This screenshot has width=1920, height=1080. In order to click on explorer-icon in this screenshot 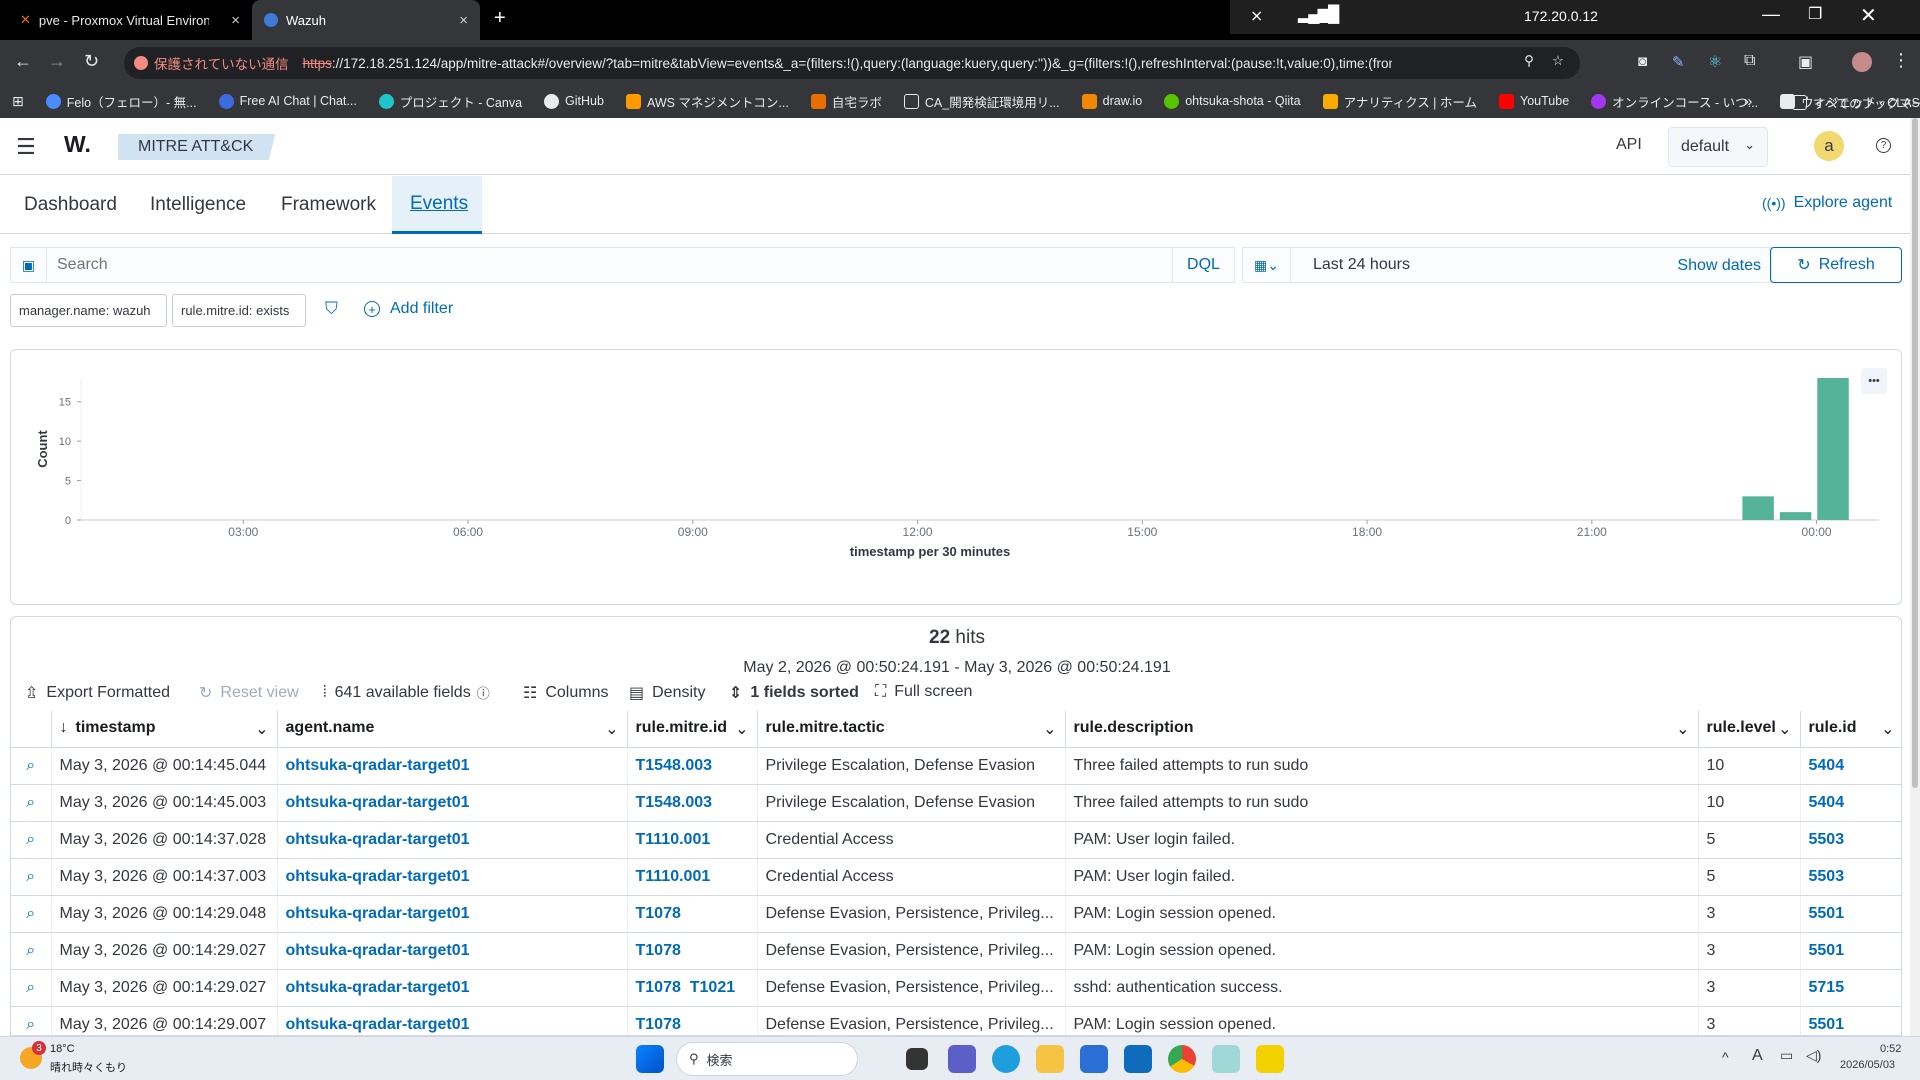, I will do `click(1050, 1059)`.